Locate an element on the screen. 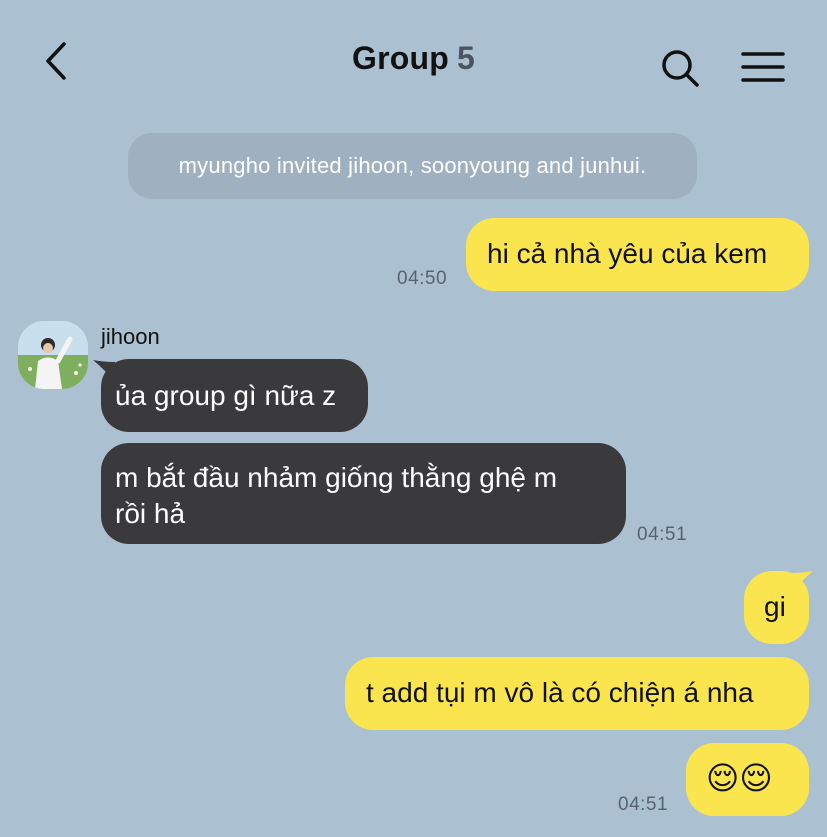  group-name: Group is located at coordinates (400, 58).